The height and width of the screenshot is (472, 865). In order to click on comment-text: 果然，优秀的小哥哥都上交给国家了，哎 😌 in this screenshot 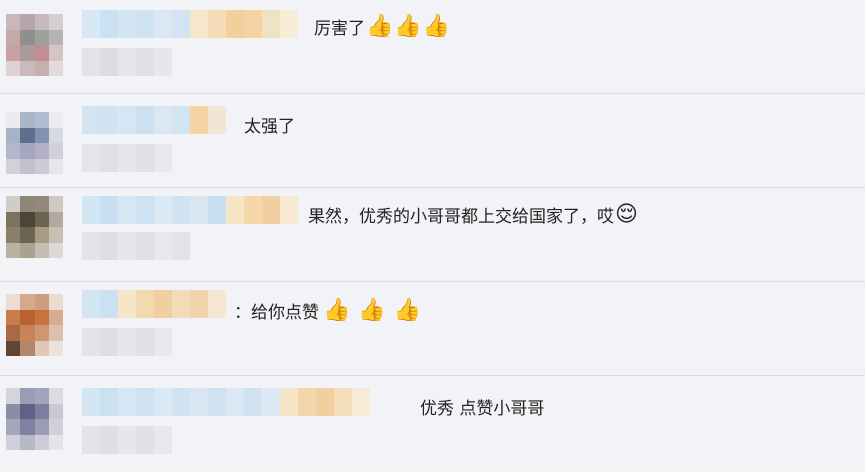, I will do `click(473, 214)`.